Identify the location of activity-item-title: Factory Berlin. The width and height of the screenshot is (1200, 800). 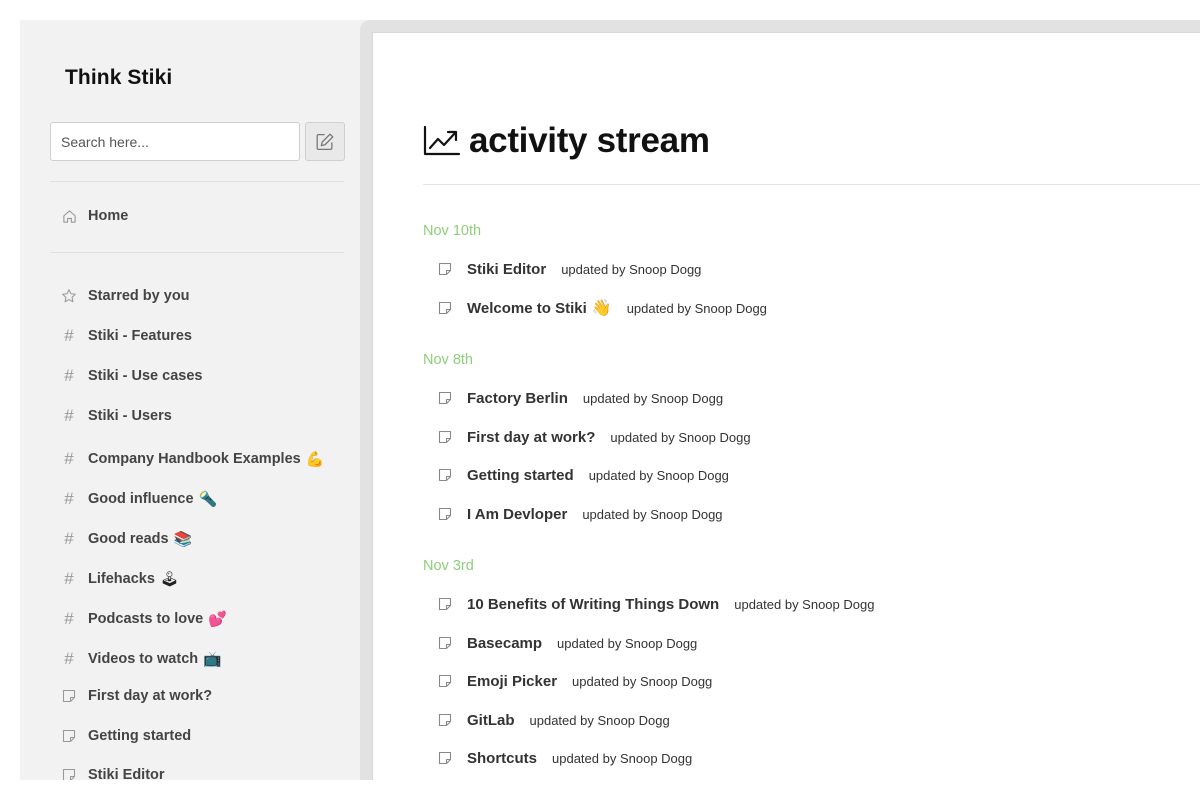
(517, 398).